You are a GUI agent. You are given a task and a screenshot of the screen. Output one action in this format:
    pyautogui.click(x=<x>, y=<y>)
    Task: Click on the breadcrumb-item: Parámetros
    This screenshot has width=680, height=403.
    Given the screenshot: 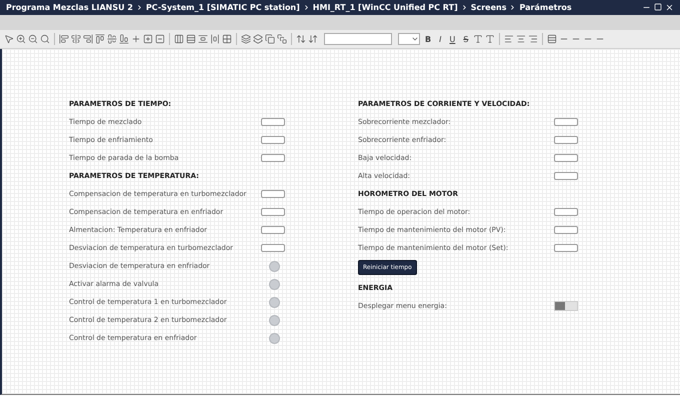 What is the action you would take?
    pyautogui.click(x=545, y=7)
    